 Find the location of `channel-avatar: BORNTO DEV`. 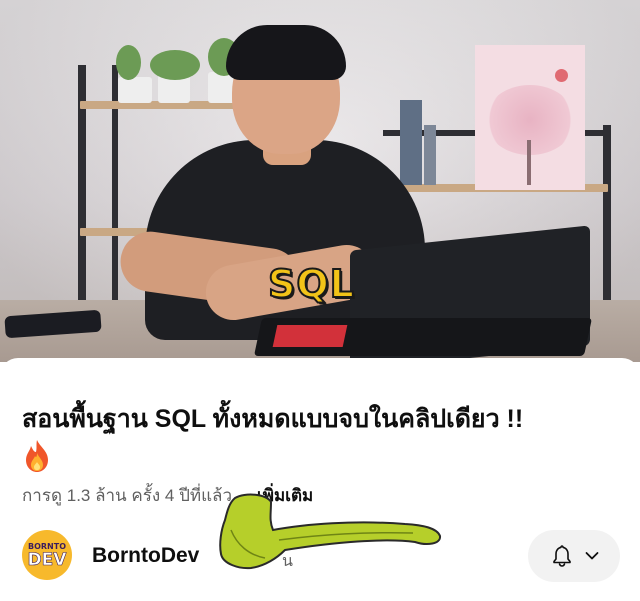

channel-avatar: BORNTO DEV is located at coordinates (47, 555).